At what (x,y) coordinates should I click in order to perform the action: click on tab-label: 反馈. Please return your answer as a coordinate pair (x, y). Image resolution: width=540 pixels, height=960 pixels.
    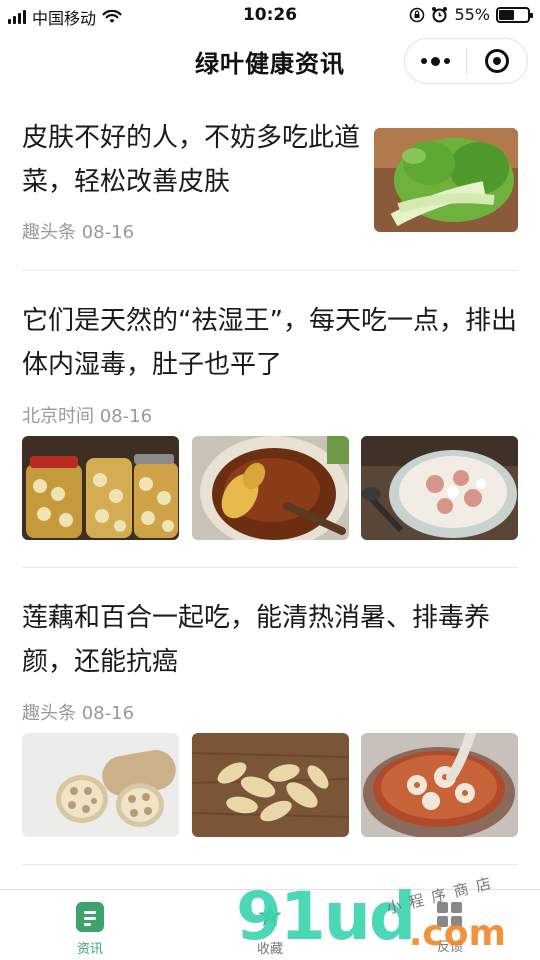
    Looking at the image, I should click on (449, 947).